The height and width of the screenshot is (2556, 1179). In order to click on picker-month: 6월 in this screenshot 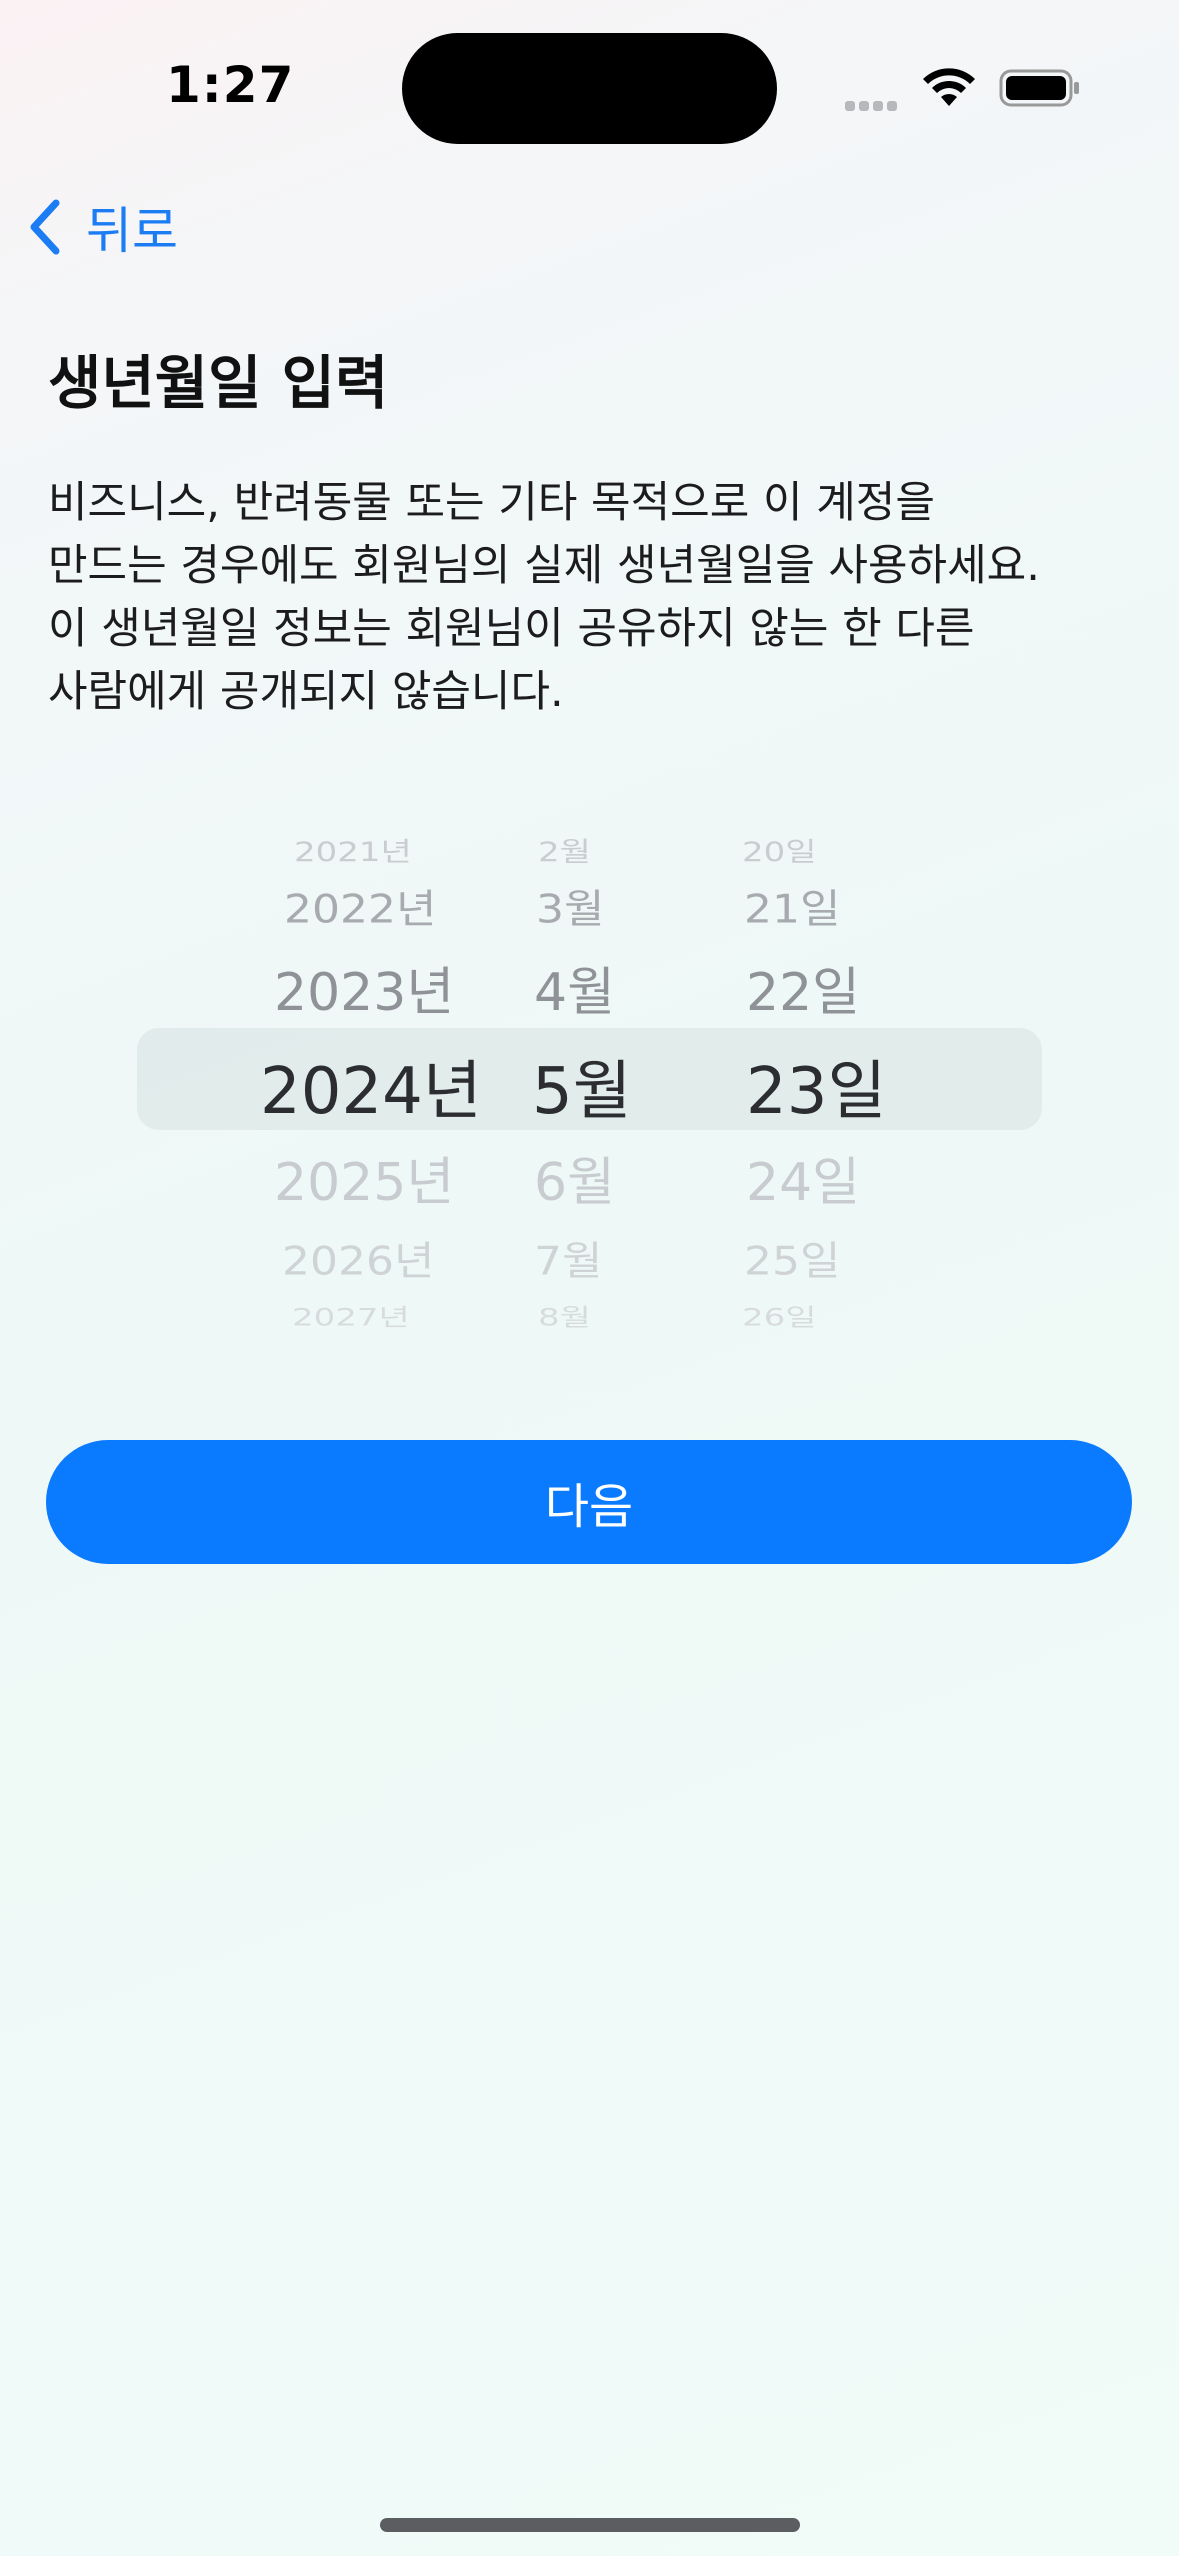, I will do `click(574, 1177)`.